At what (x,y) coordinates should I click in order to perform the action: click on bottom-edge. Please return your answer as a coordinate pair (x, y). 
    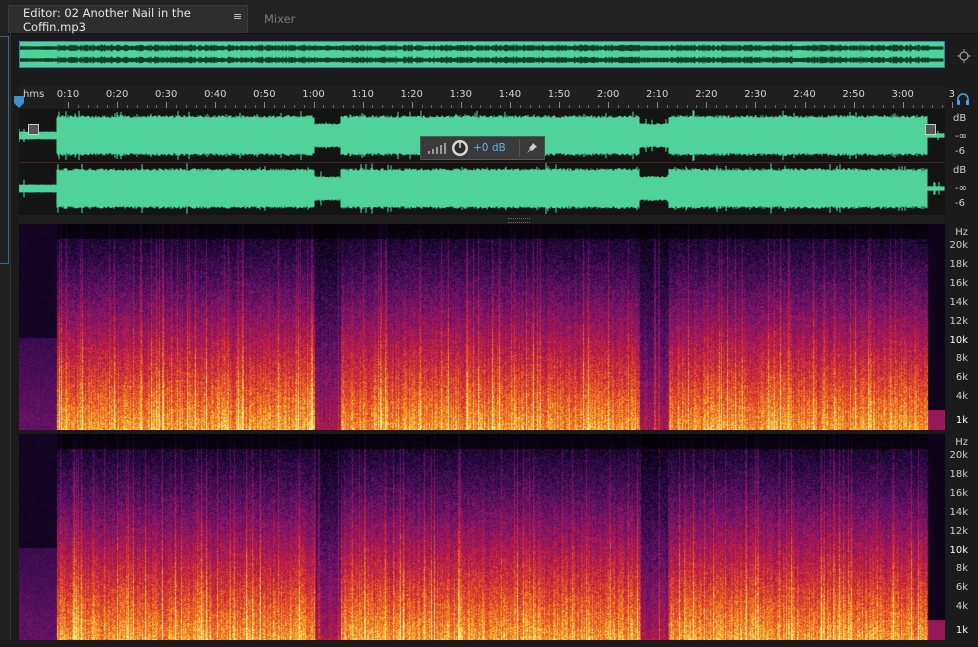
    Looking at the image, I should click on (489, 643).